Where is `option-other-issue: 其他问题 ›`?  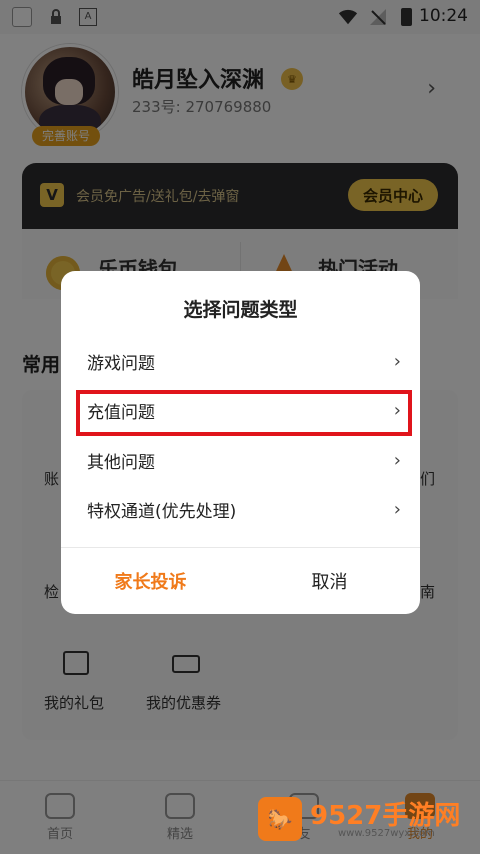
option-other-issue: 其他问题 › is located at coordinates (247, 460).